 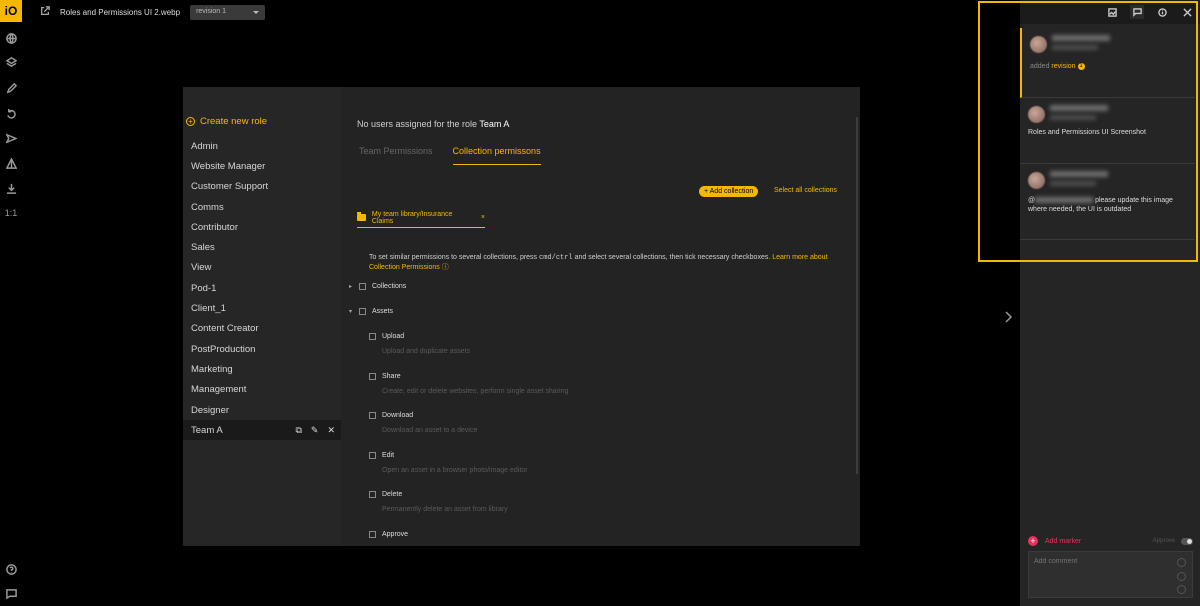 What do you see at coordinates (262, 430) in the screenshot?
I see `role-item-active: Team A ⧉ ✎ ✕` at bounding box center [262, 430].